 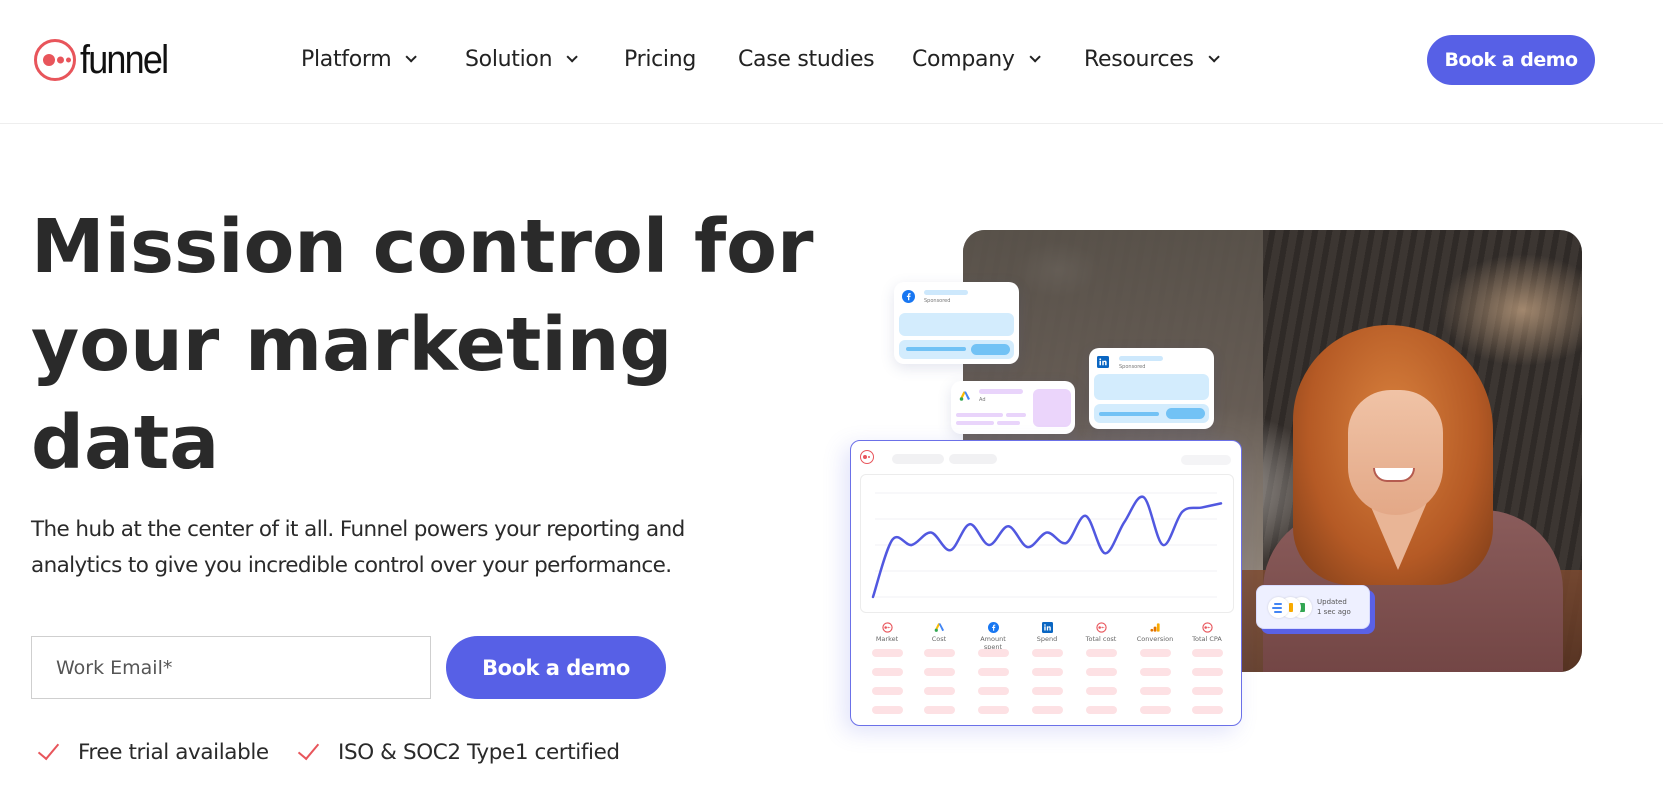 I want to click on nav-label: Resources, so click(x=1139, y=59).